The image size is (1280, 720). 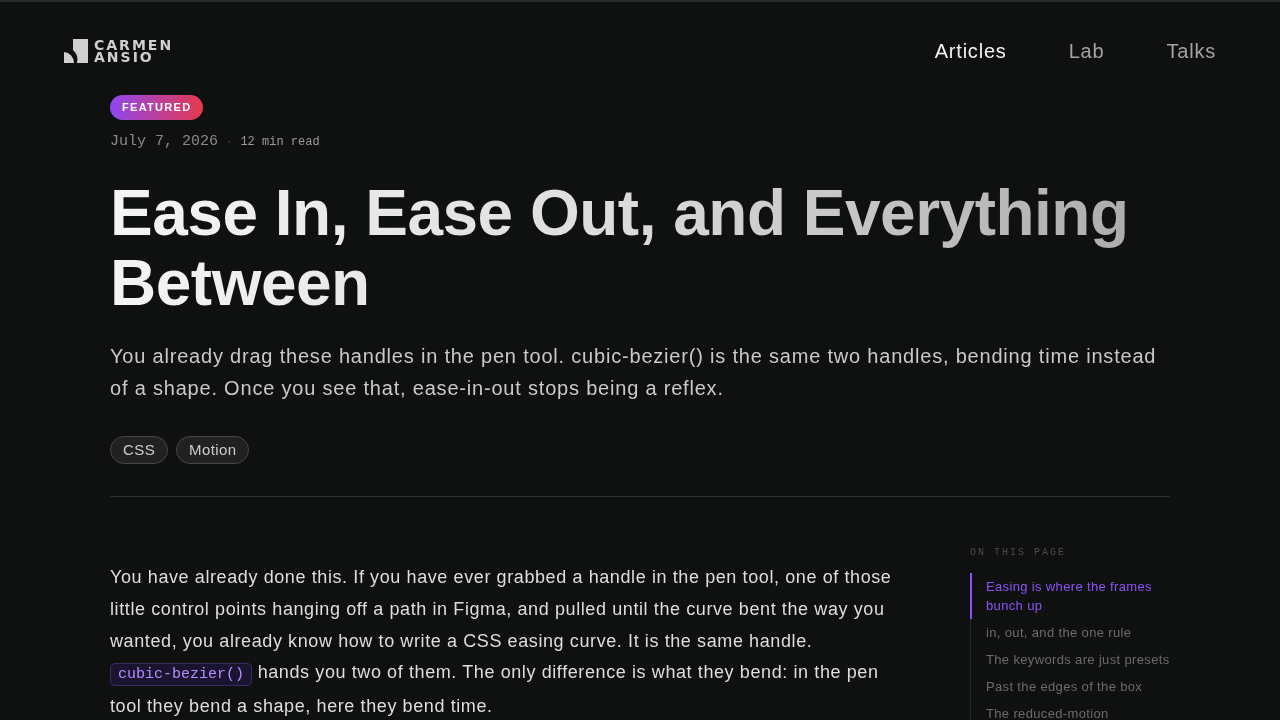 I want to click on article-lead: You already drag these handles in the pen tool. cubic-bezier() is the same two handles, bending time instead of a shape. Once you see that, ease-in-out stops being a reflex., so click(x=634, y=372).